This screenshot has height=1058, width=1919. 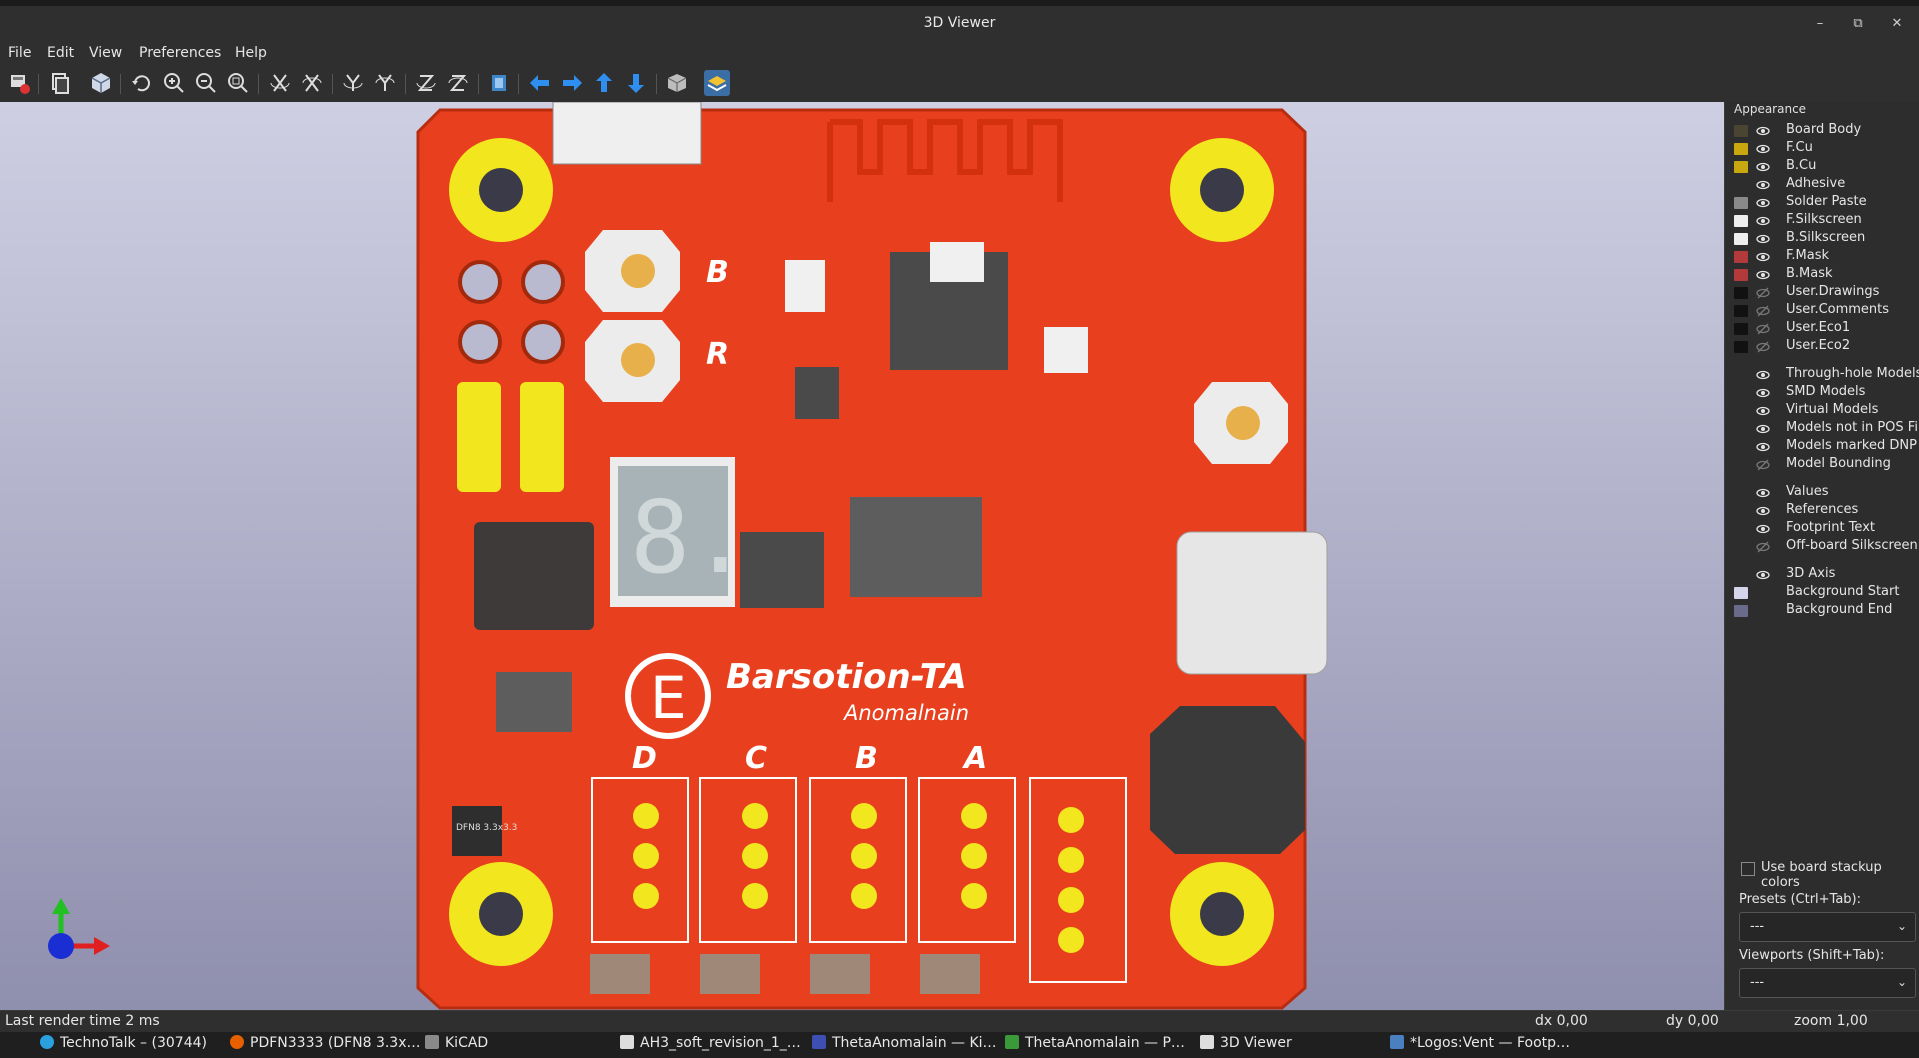 What do you see at coordinates (1826, 221) in the screenshot?
I see `layer-row-f-silkscreen: F.Silkscreen` at bounding box center [1826, 221].